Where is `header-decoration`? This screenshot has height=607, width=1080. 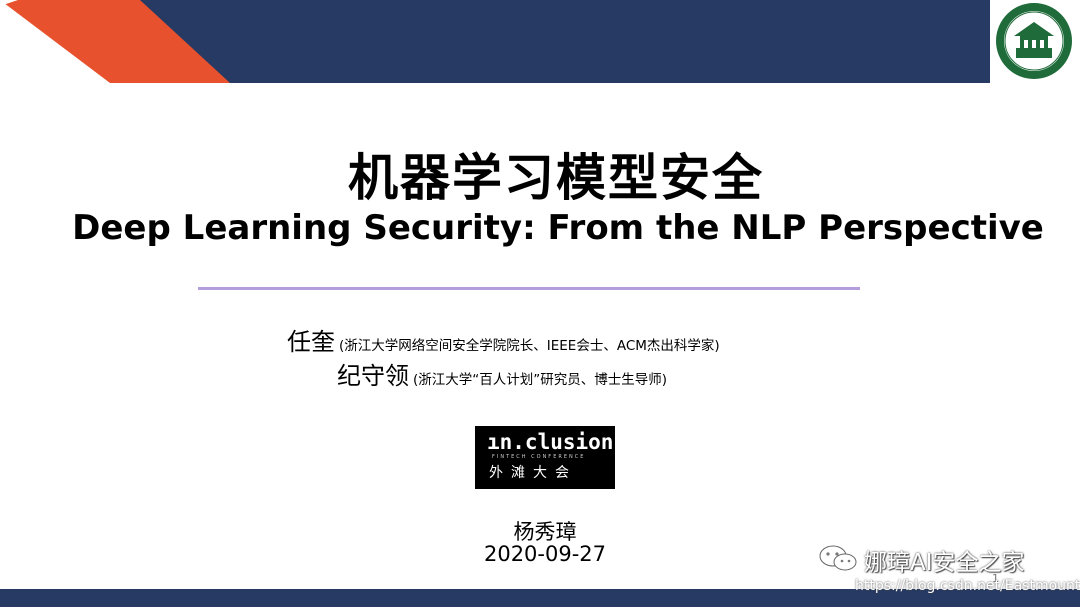 header-decoration is located at coordinates (115, 41).